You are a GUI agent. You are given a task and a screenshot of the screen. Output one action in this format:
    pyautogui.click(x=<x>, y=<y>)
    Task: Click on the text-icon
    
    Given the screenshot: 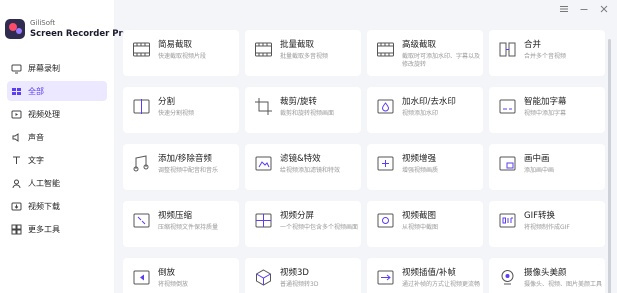 What is the action you would take?
    pyautogui.click(x=16, y=160)
    